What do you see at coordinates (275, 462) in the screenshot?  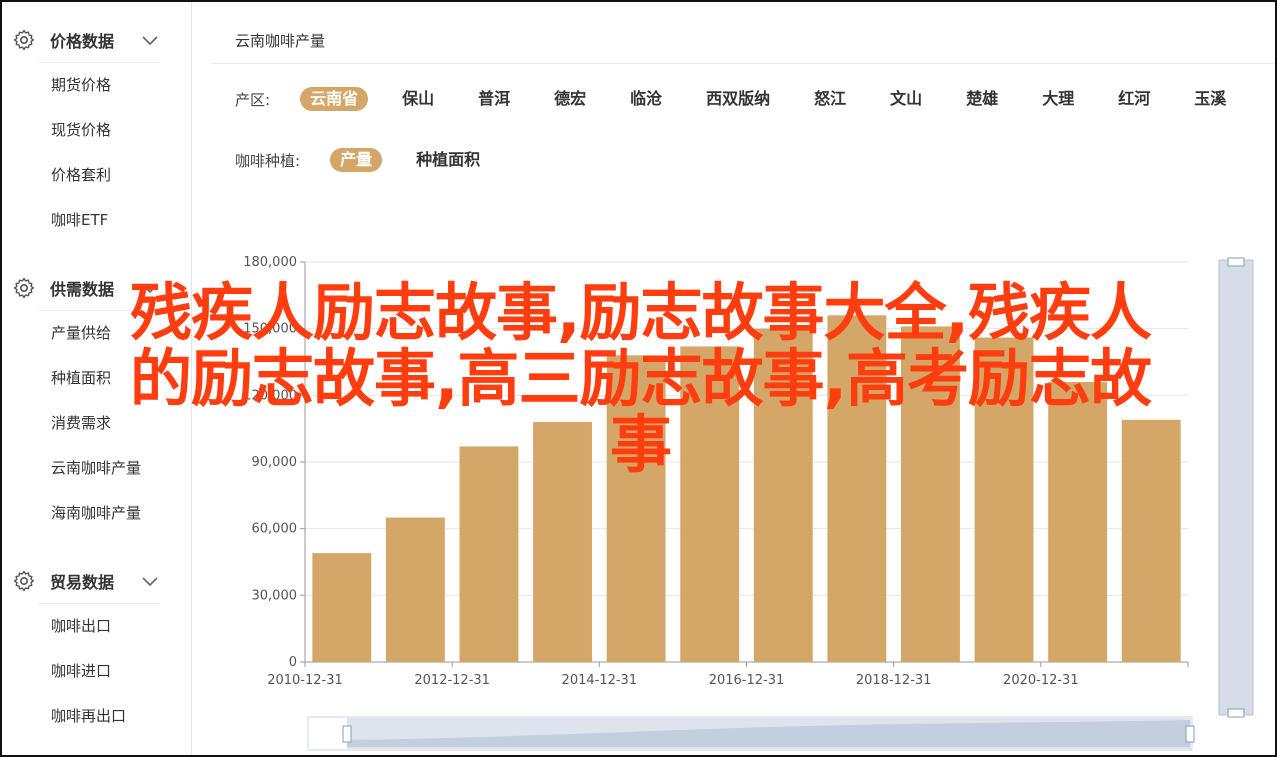 I see `y-tick-label: 90,000` at bounding box center [275, 462].